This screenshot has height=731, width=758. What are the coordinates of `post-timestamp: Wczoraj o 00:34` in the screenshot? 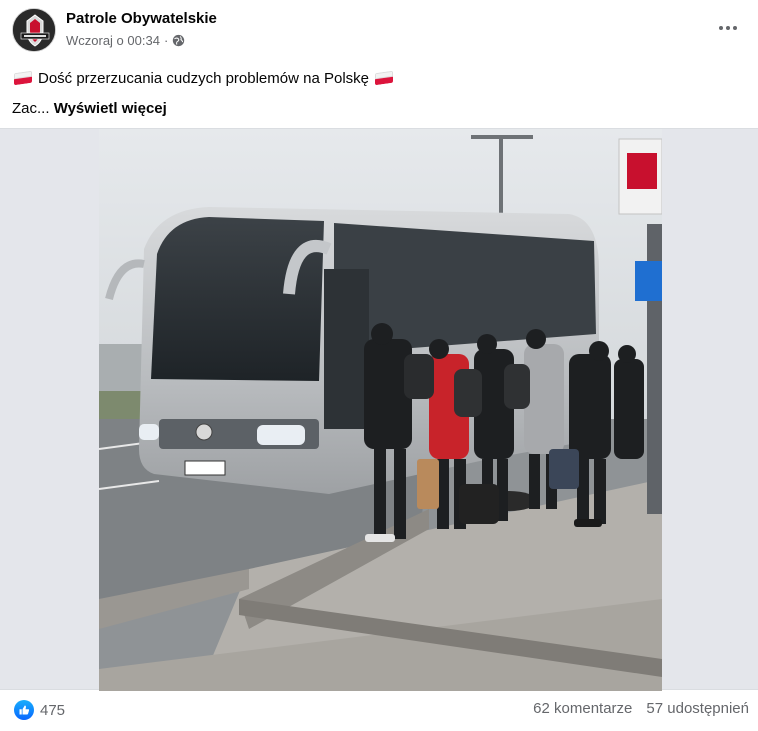 It's located at (113, 40).